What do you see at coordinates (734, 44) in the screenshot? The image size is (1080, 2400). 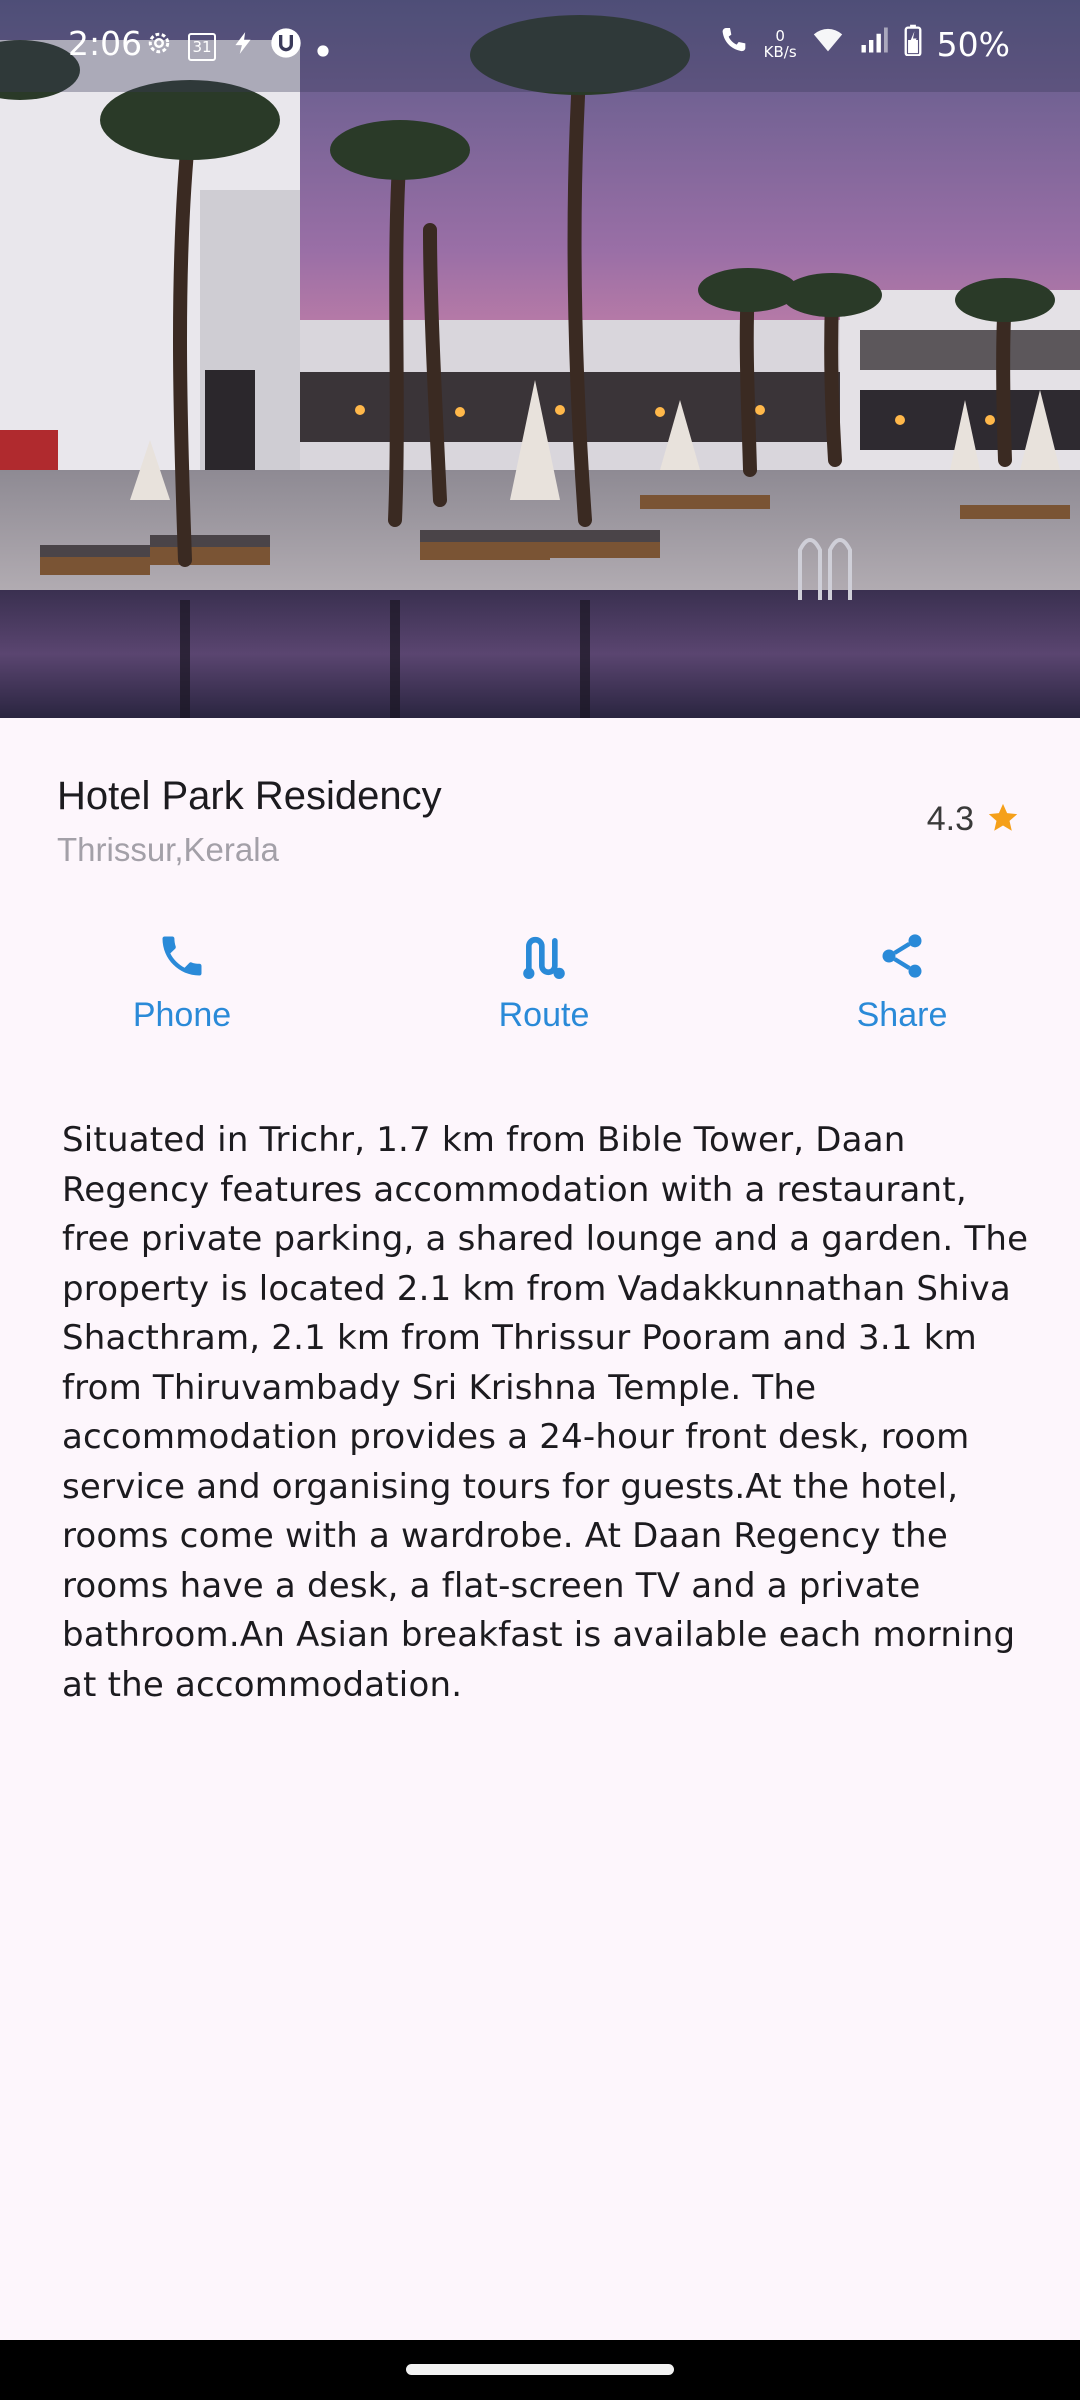 I see `wifi-call-icon` at bounding box center [734, 44].